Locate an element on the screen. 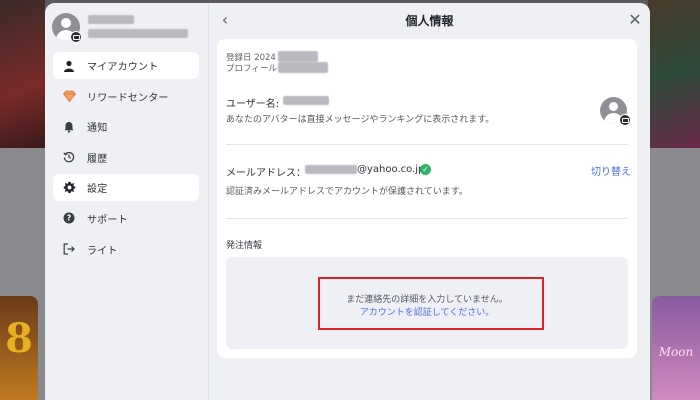 Image resolution: width=700 pixels, height=400 pixels. sidebar-item-label: マイアカウント is located at coordinates (123, 67).